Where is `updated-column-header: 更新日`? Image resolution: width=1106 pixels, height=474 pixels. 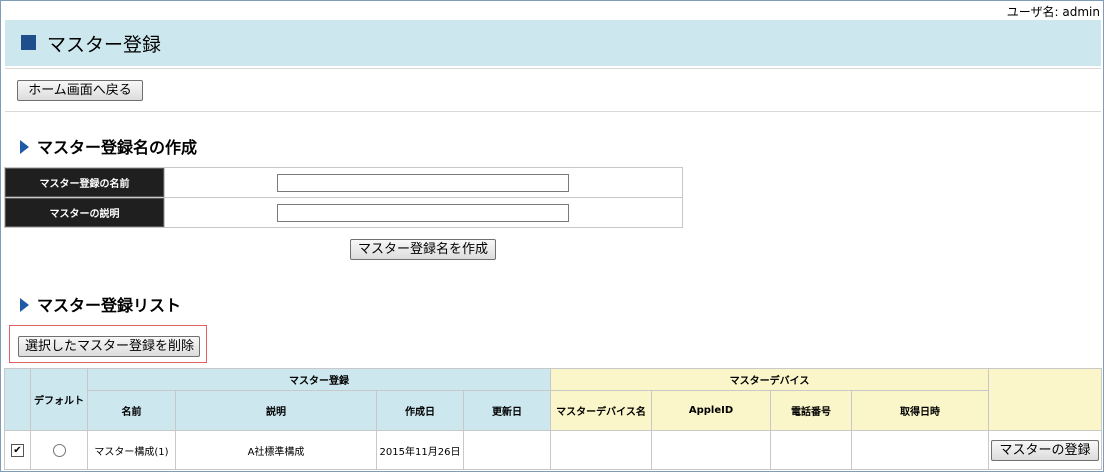 updated-column-header: 更新日 is located at coordinates (507, 410).